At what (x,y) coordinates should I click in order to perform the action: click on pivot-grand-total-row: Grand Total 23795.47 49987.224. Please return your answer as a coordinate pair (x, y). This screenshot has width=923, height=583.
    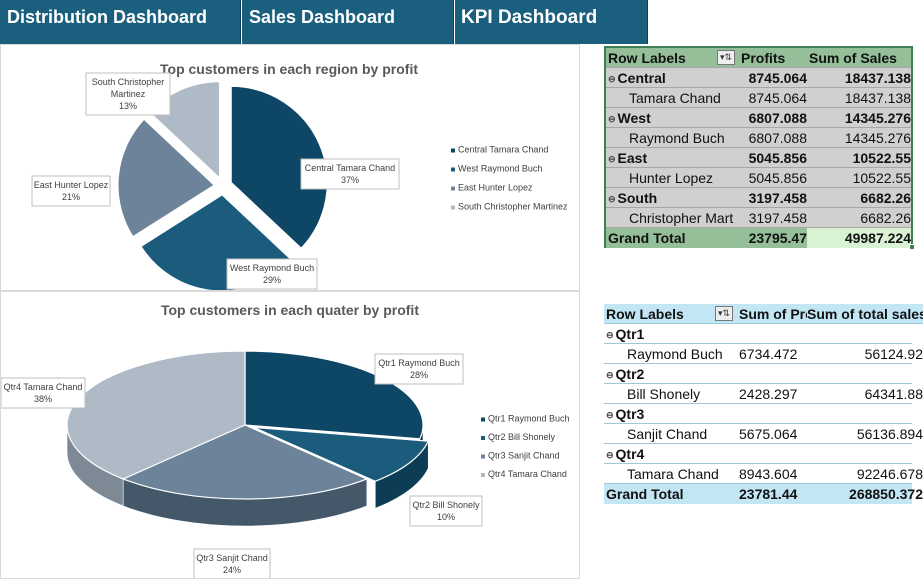
    Looking at the image, I should click on (758, 238).